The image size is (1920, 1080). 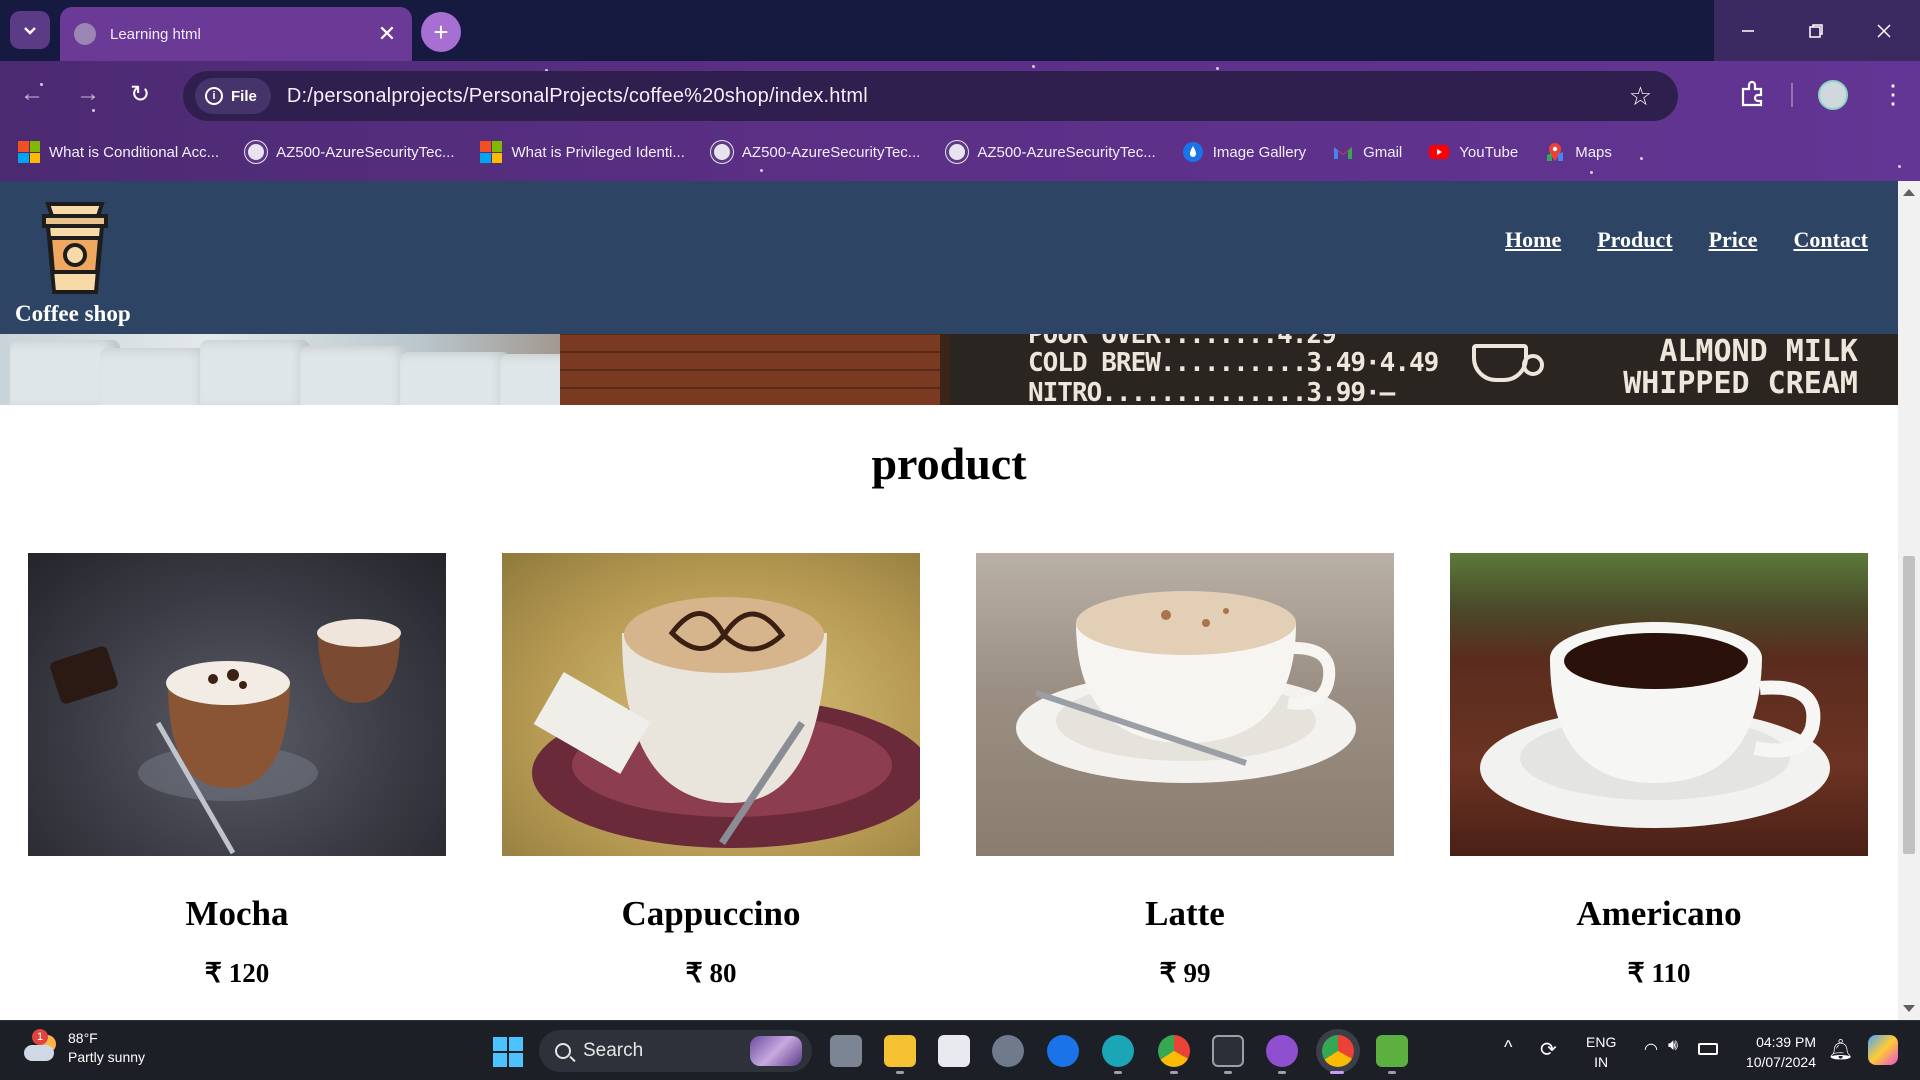 I want to click on close-icon: ✕, so click(x=387, y=34).